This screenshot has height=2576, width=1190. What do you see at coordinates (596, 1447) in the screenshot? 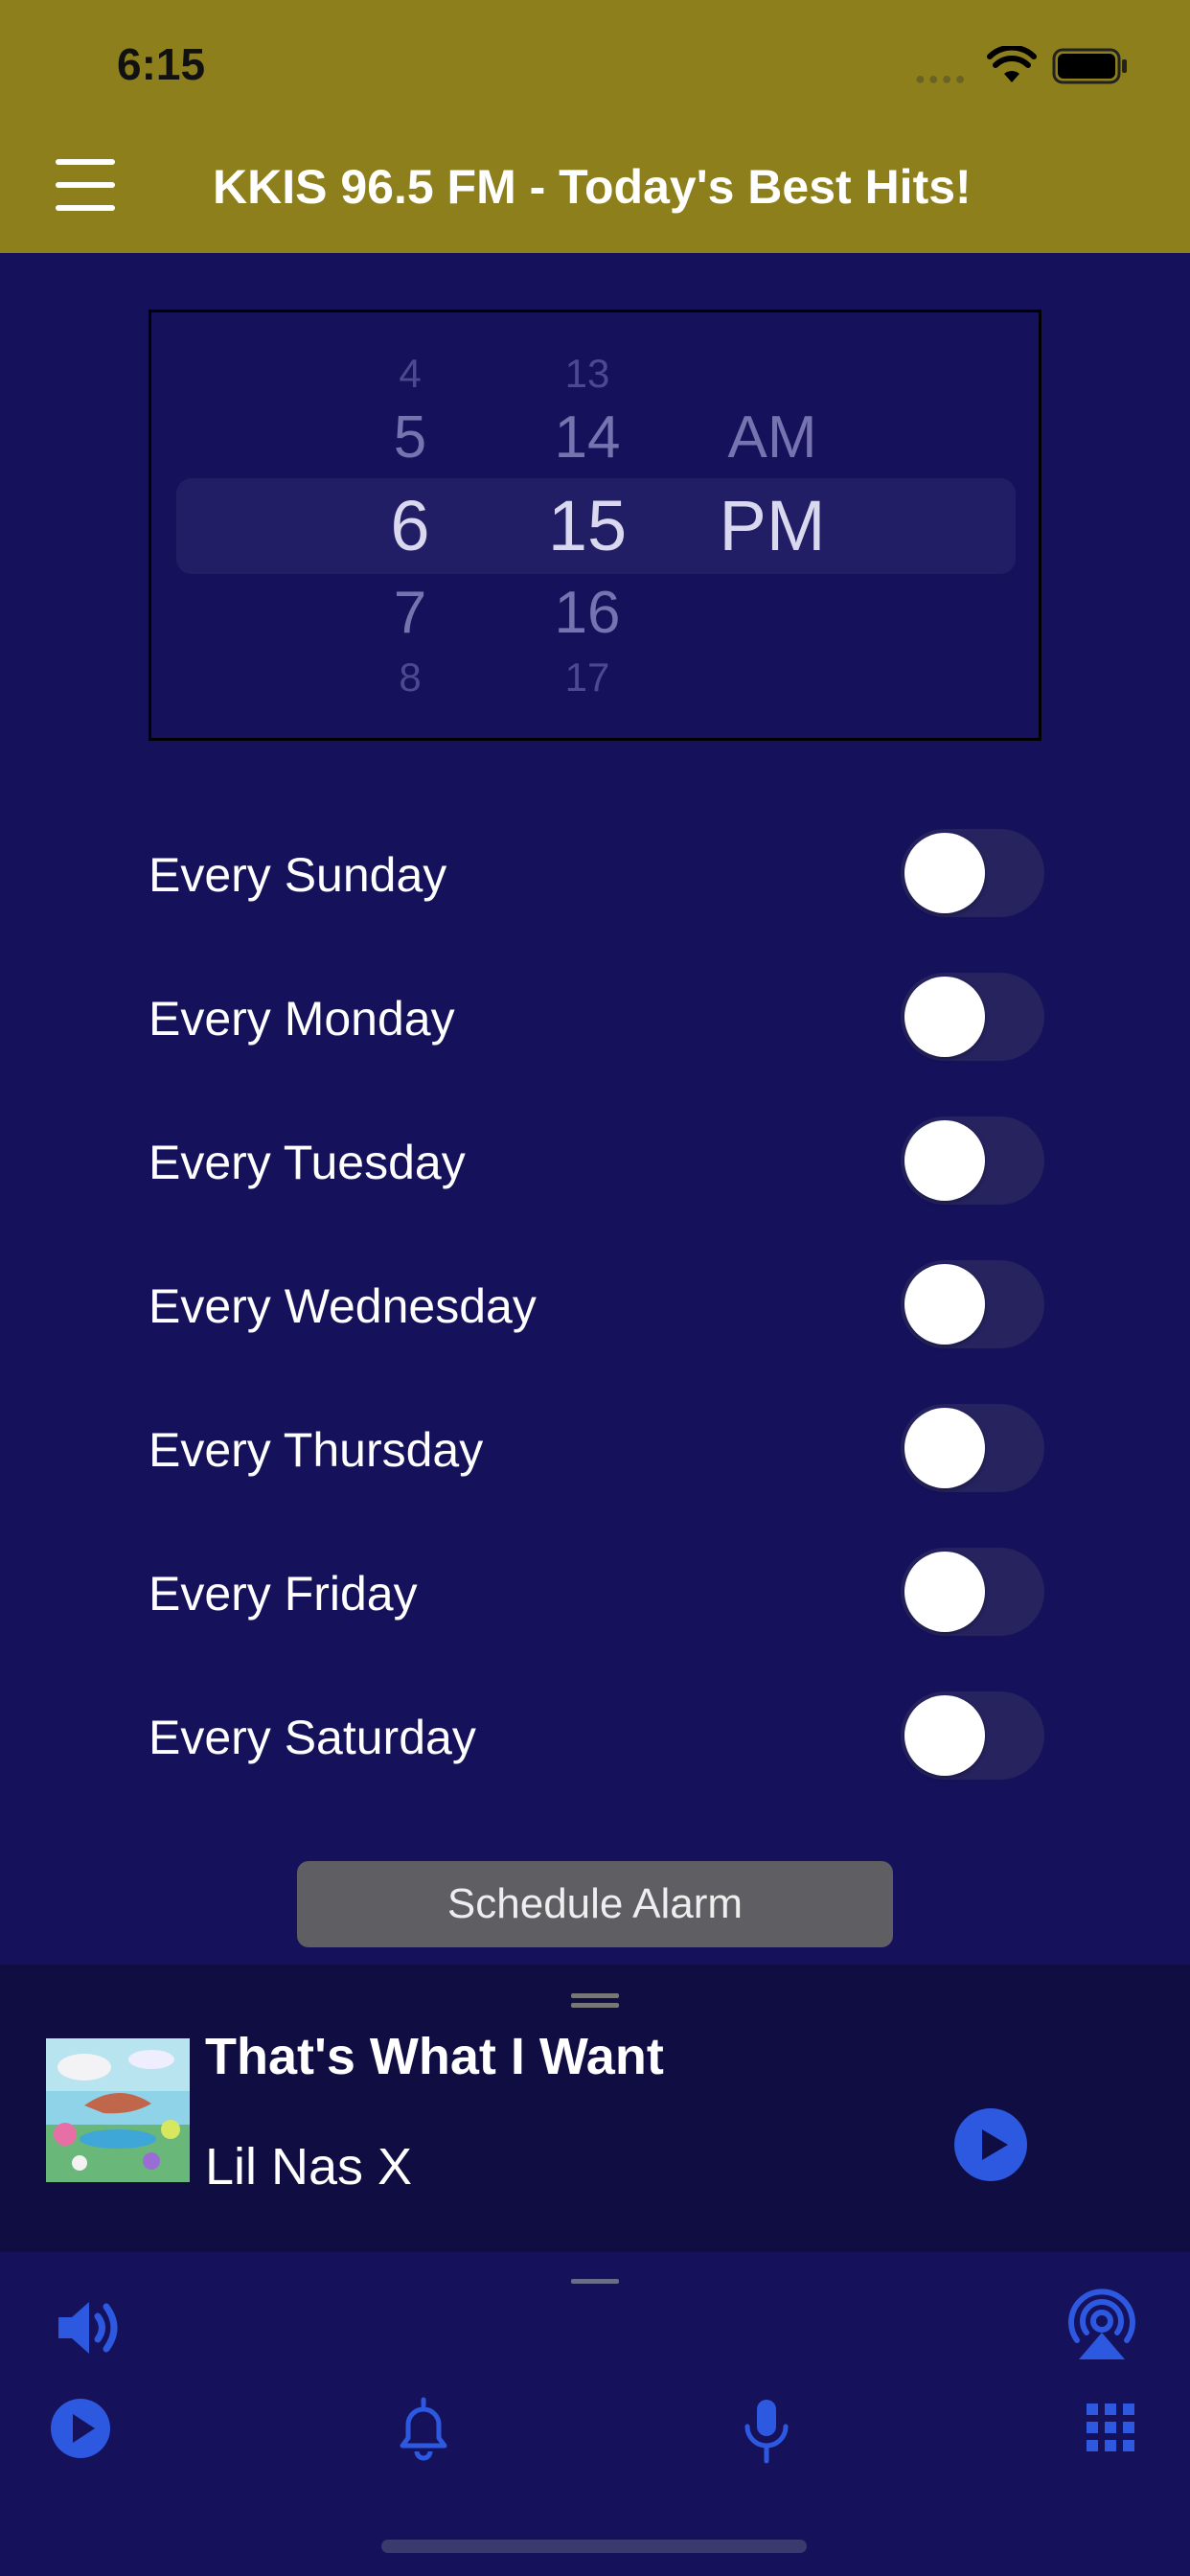
I see `day-row-thursday: Every Thursday` at bounding box center [596, 1447].